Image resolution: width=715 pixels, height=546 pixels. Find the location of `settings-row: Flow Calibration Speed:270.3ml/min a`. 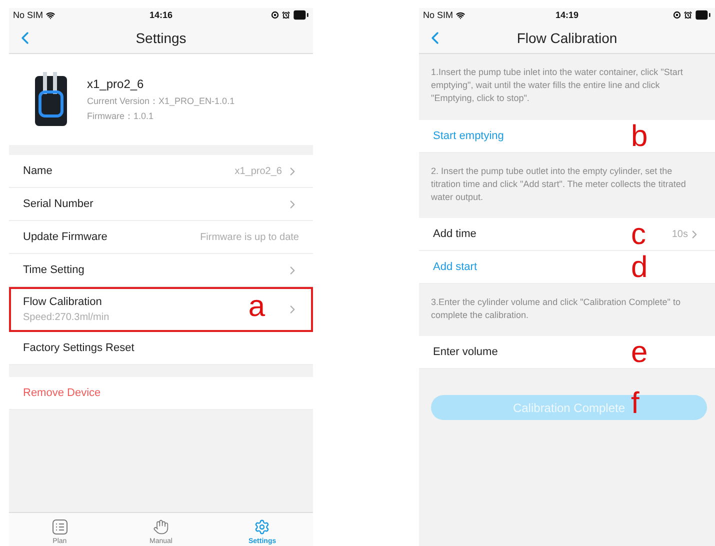

settings-row: Flow Calibration Speed:270.3ml/min a is located at coordinates (161, 309).